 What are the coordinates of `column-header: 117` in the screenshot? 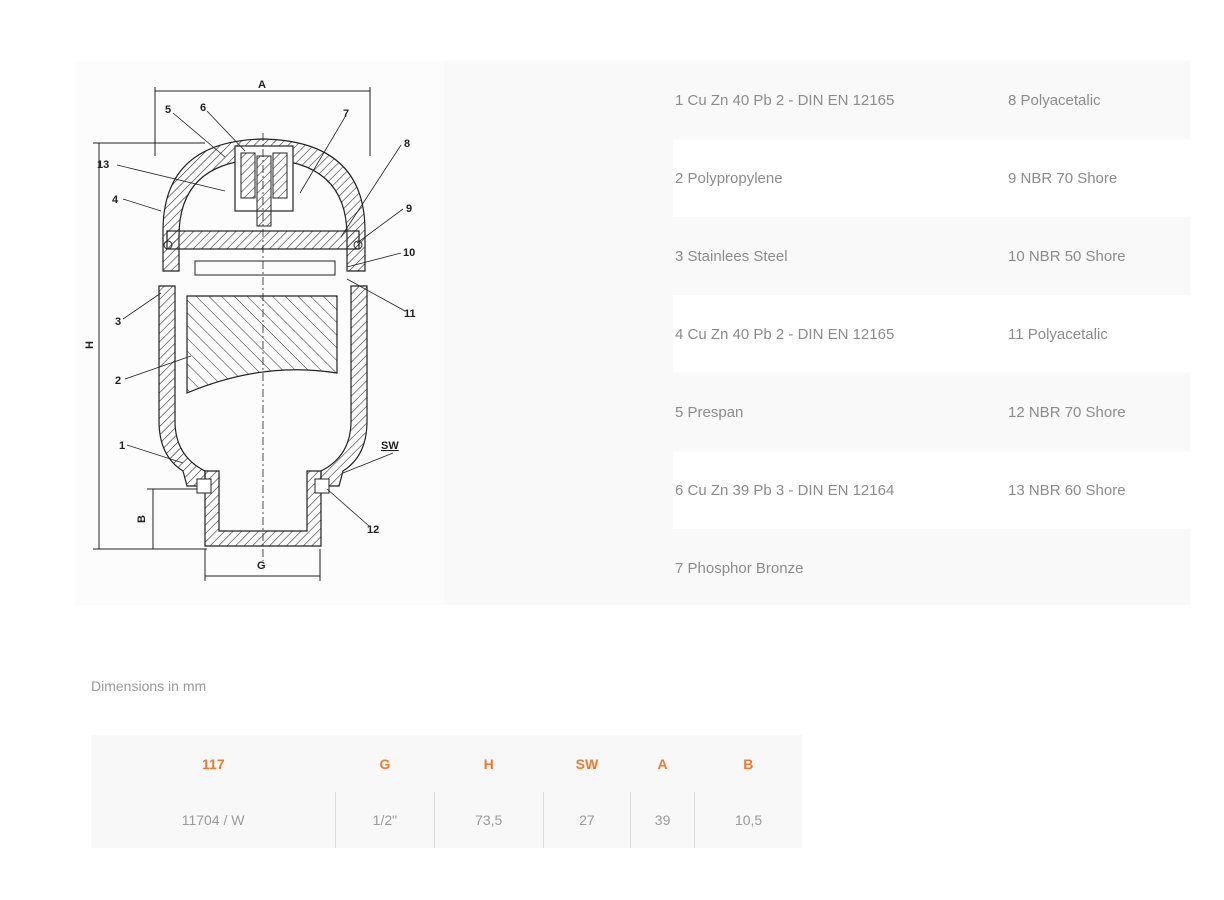 It's located at (213, 763).